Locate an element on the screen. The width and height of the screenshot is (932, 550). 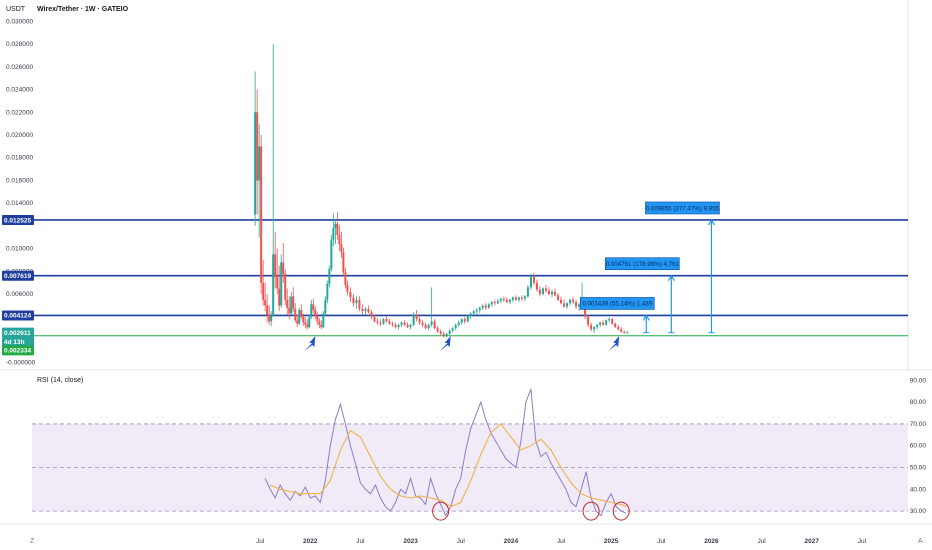
price-tick-label: 0.014000 is located at coordinates (19, 203).